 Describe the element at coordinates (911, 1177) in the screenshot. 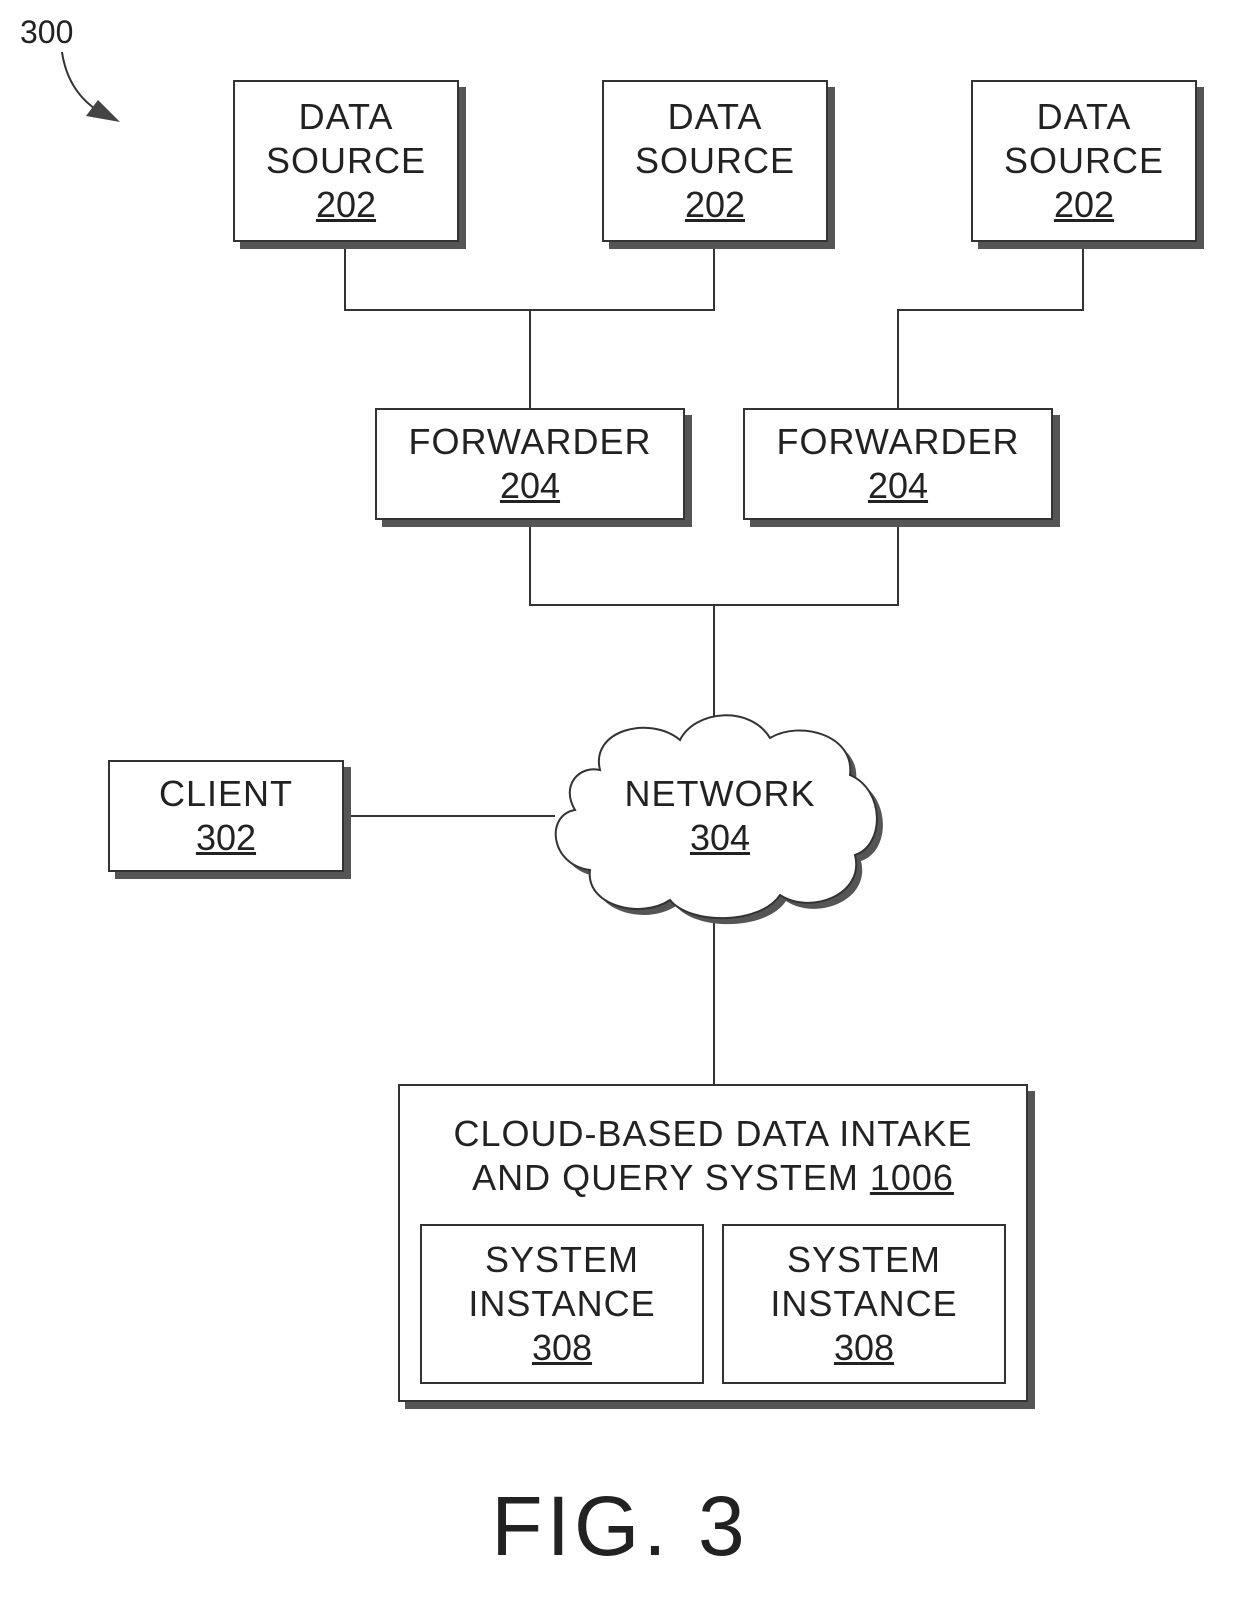

I see `cloud-system-ref: 1006` at that location.